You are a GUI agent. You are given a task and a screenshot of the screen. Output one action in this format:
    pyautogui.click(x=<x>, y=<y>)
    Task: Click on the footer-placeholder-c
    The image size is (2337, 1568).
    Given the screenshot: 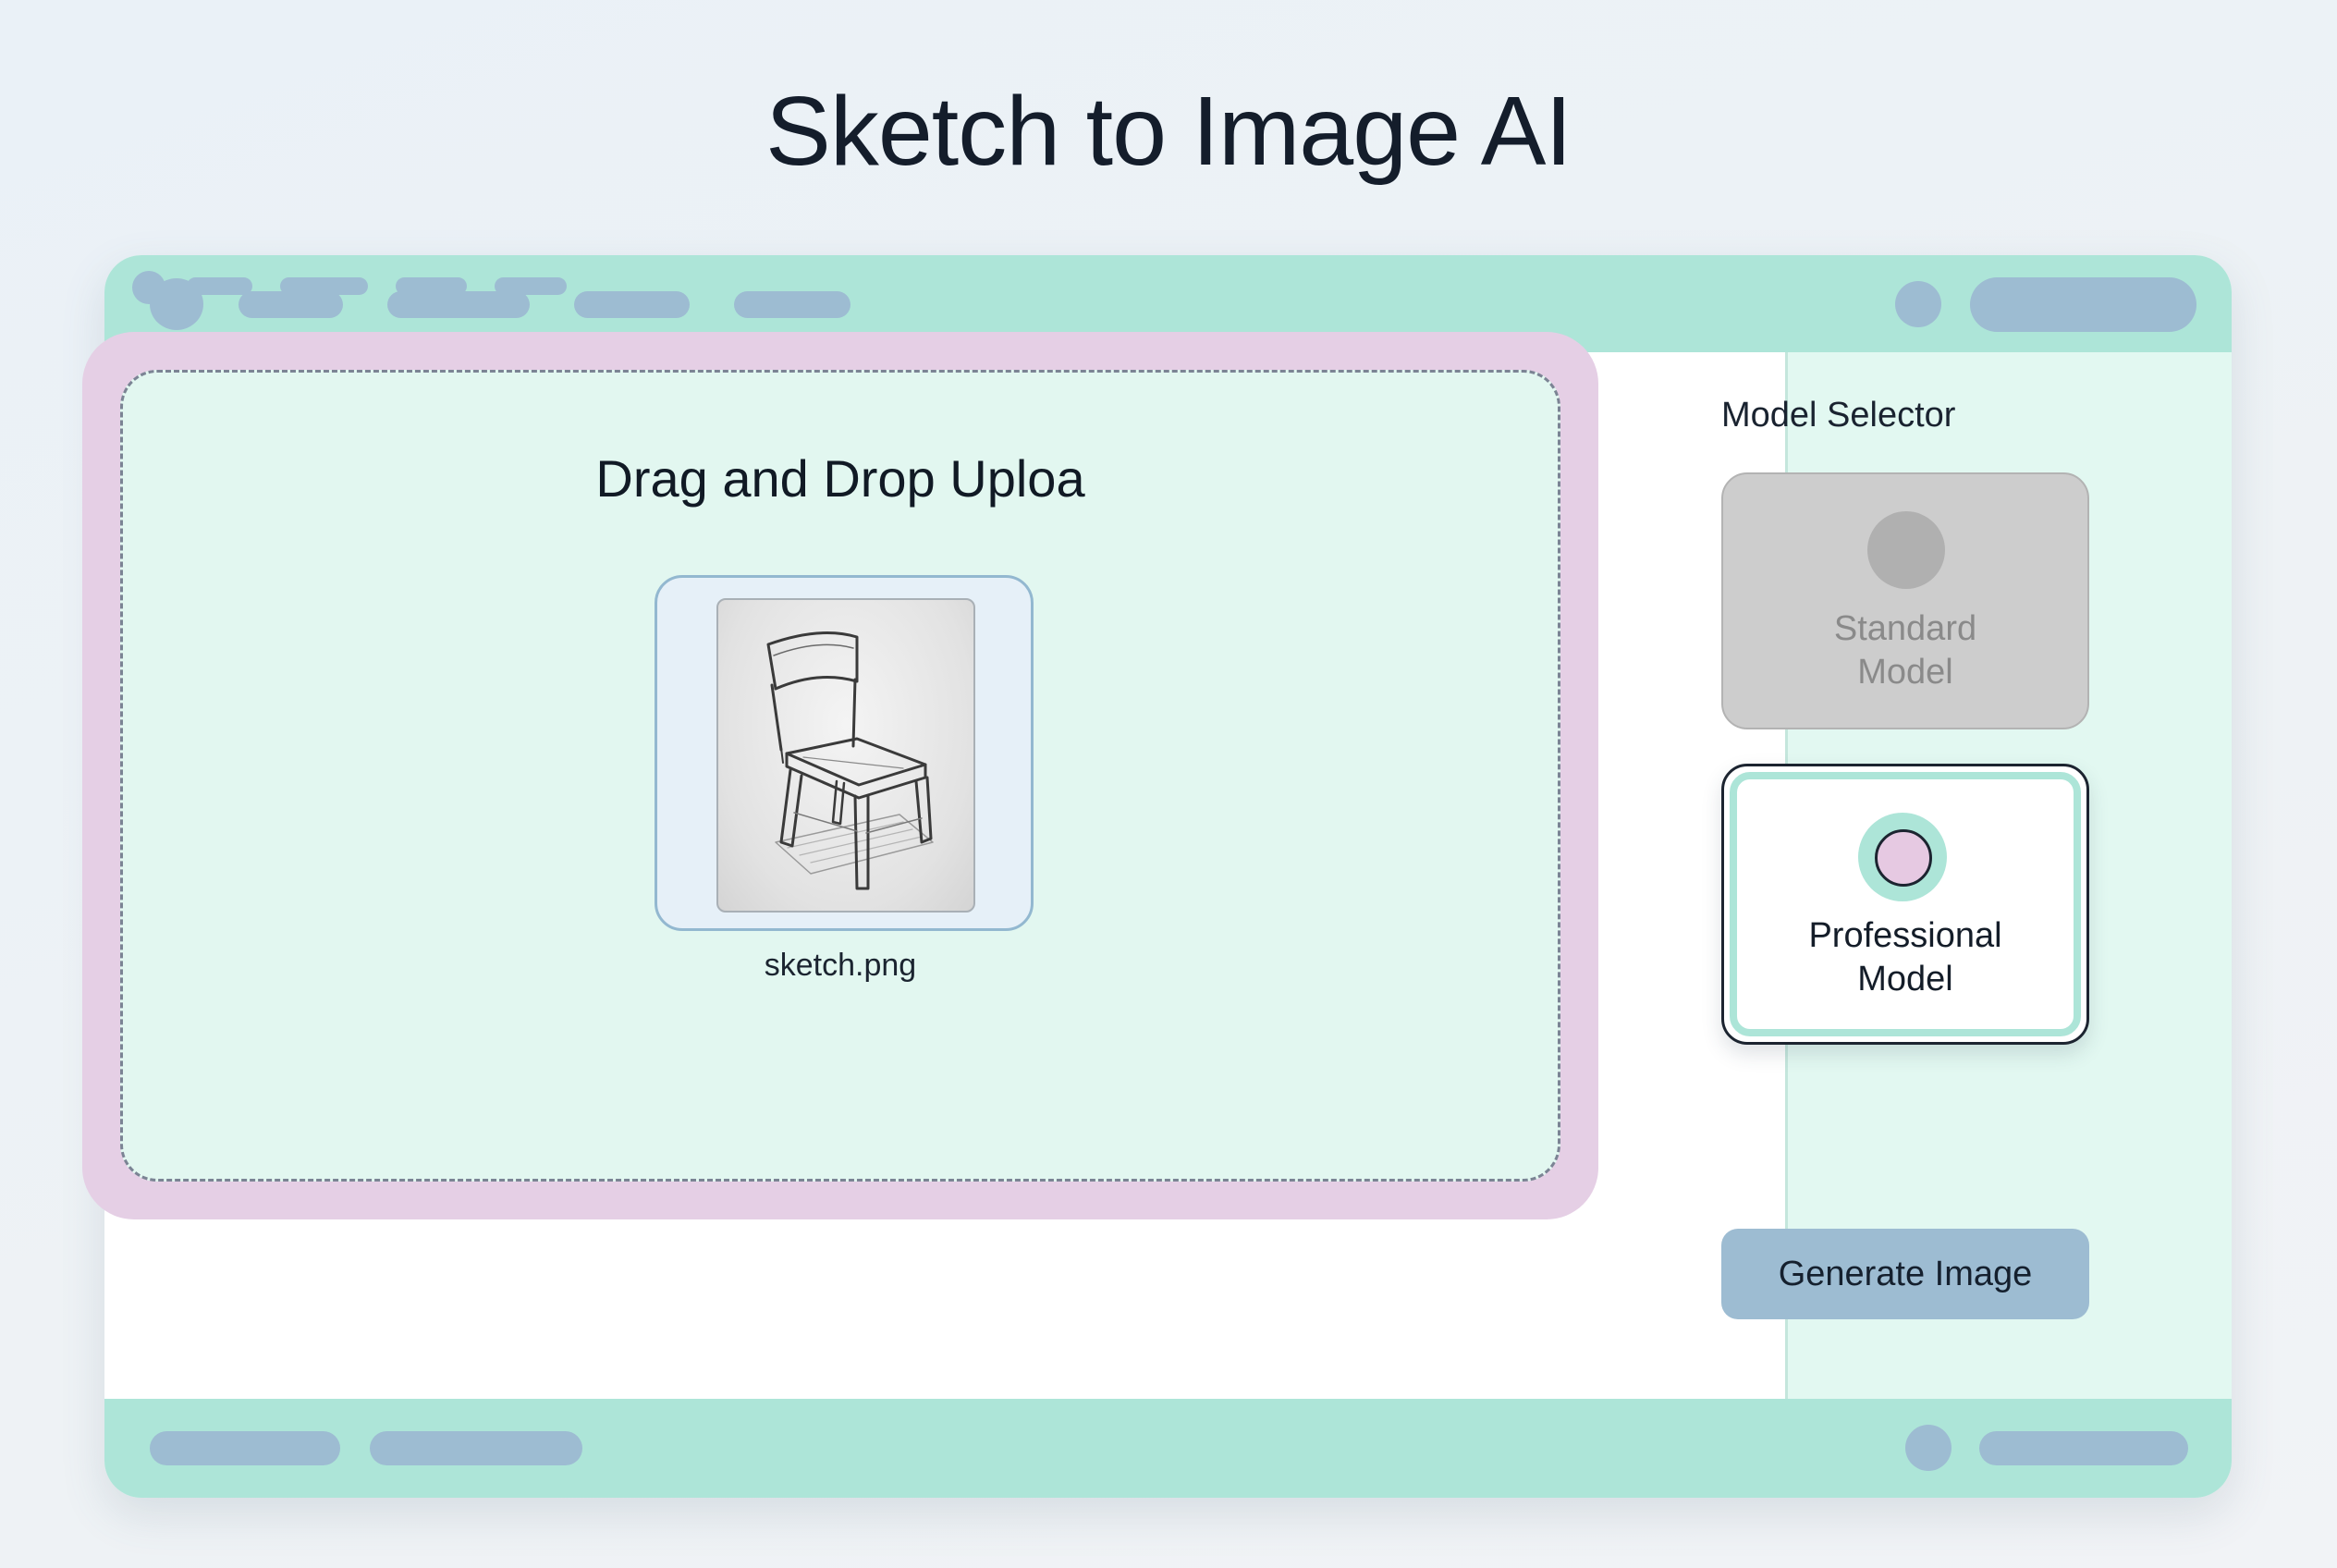 What is the action you would take?
    pyautogui.click(x=2083, y=1448)
    